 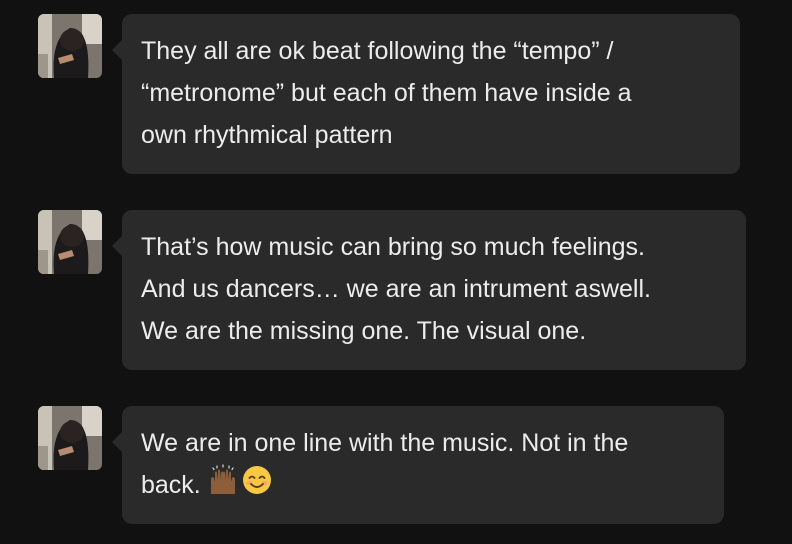 I want to click on message-text-line-with-emoji: back., so click(x=422, y=486).